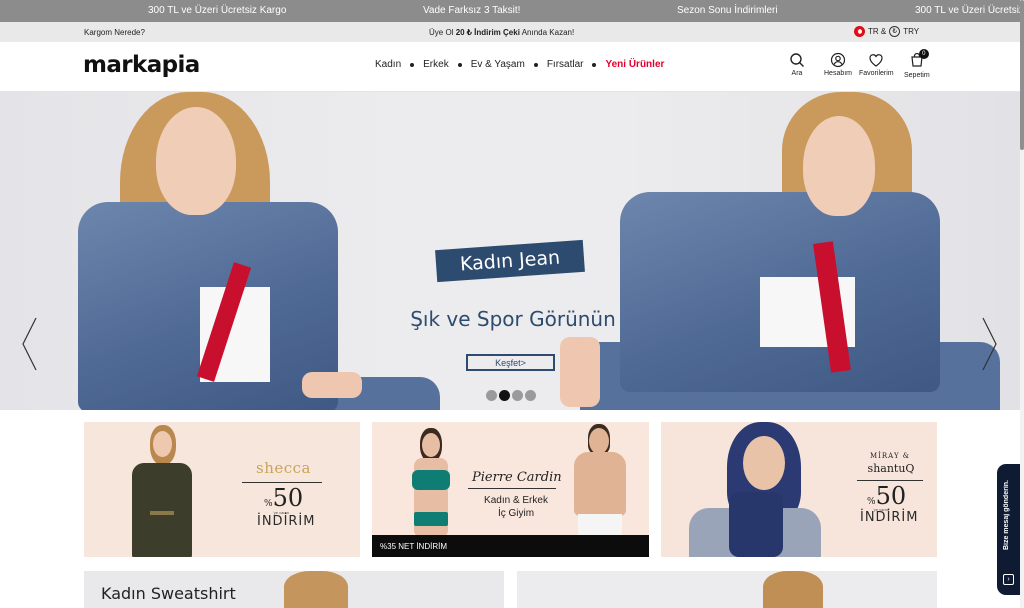 This screenshot has width=1024, height=608. Describe the element at coordinates (316, 589) in the screenshot. I see `sweatshirt-model-image` at that location.